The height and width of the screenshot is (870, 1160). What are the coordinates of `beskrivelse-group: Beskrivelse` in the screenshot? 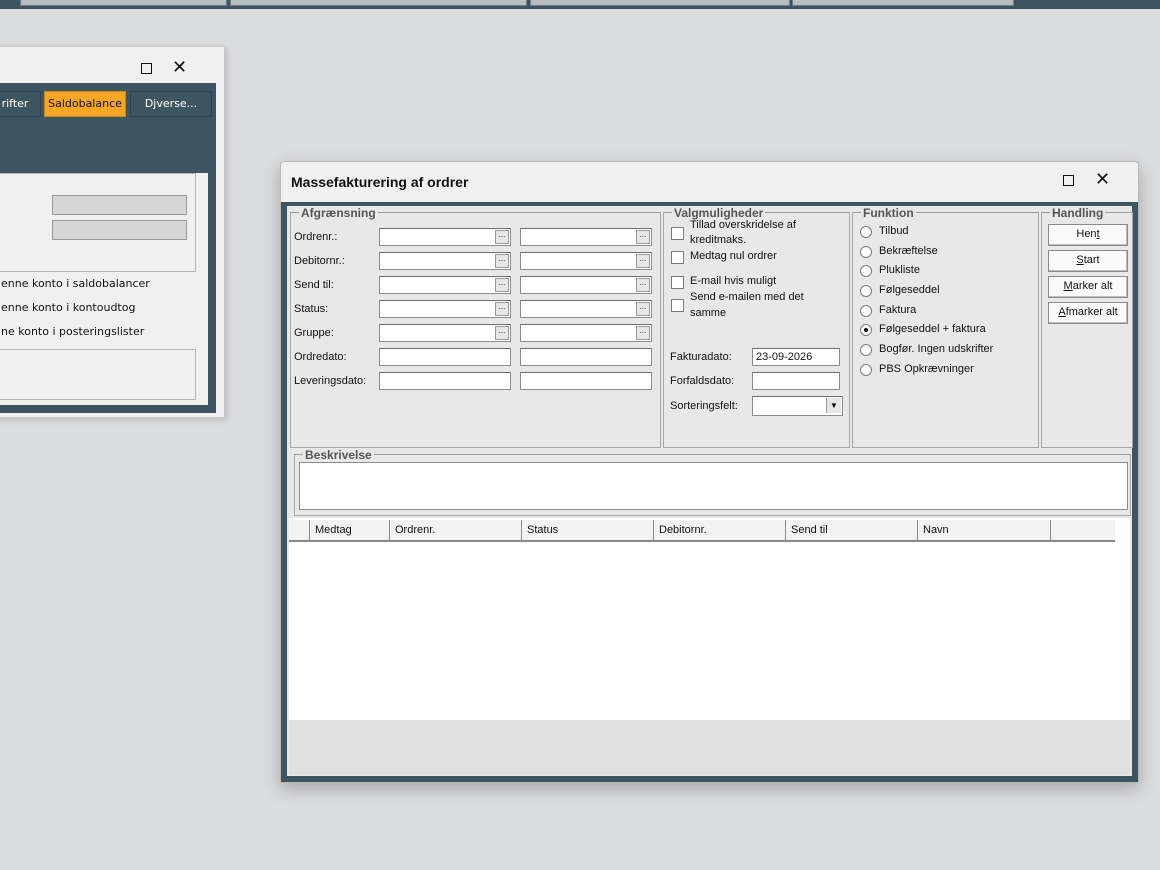 It's located at (712, 482).